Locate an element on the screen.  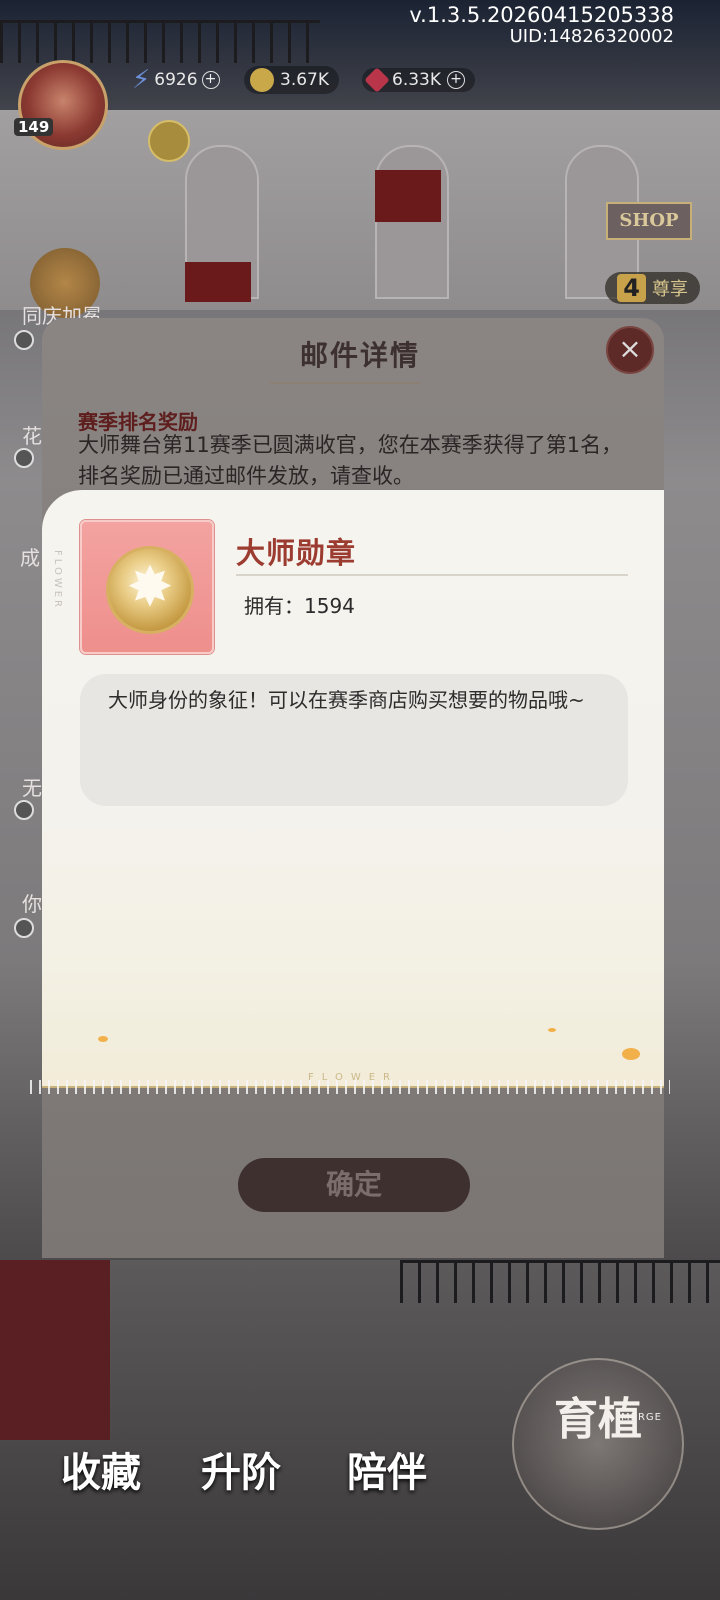
event-badge-icon is located at coordinates (169, 141).